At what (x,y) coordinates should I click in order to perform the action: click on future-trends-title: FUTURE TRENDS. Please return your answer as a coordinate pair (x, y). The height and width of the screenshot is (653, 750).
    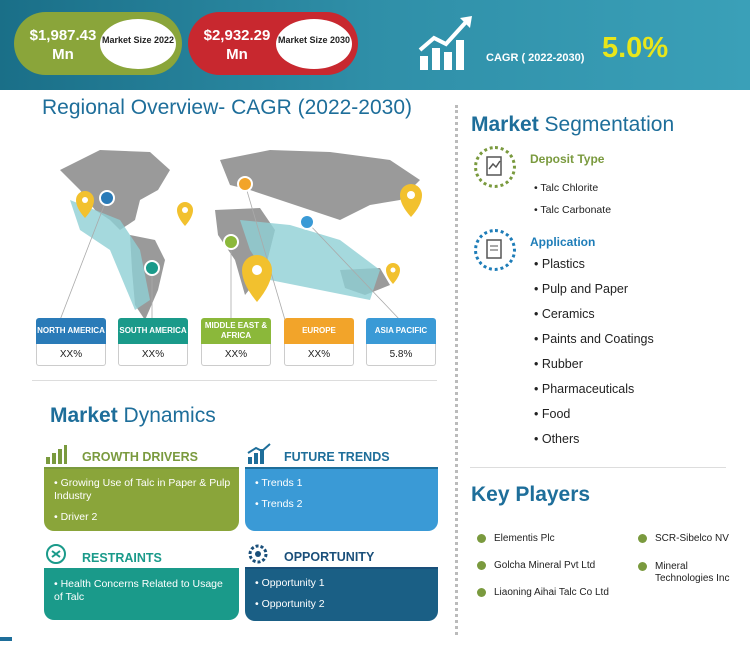
    Looking at the image, I should click on (337, 457).